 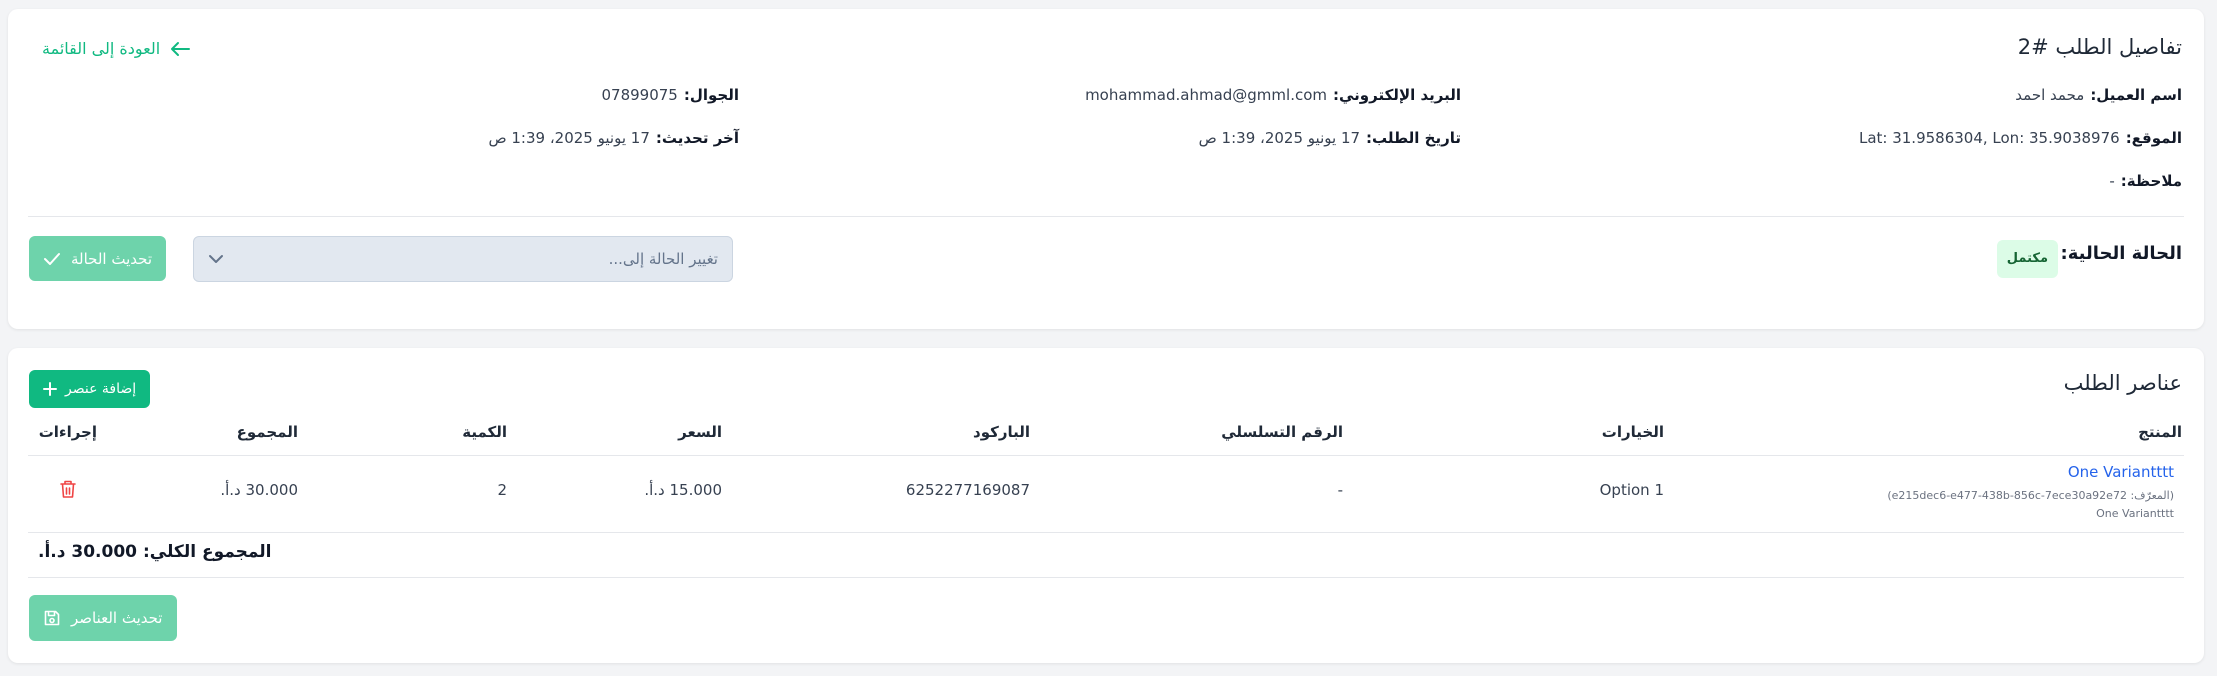 I want to click on phone-field: الجوال: 07899075, so click(x=670, y=95).